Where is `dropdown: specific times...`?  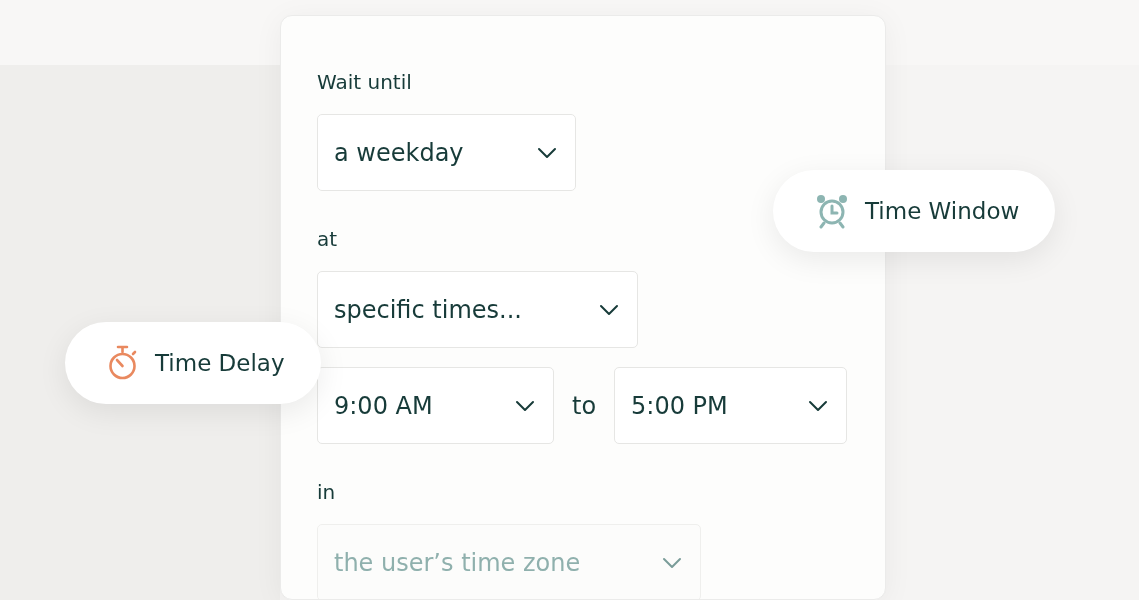 dropdown: specific times... is located at coordinates (477, 309).